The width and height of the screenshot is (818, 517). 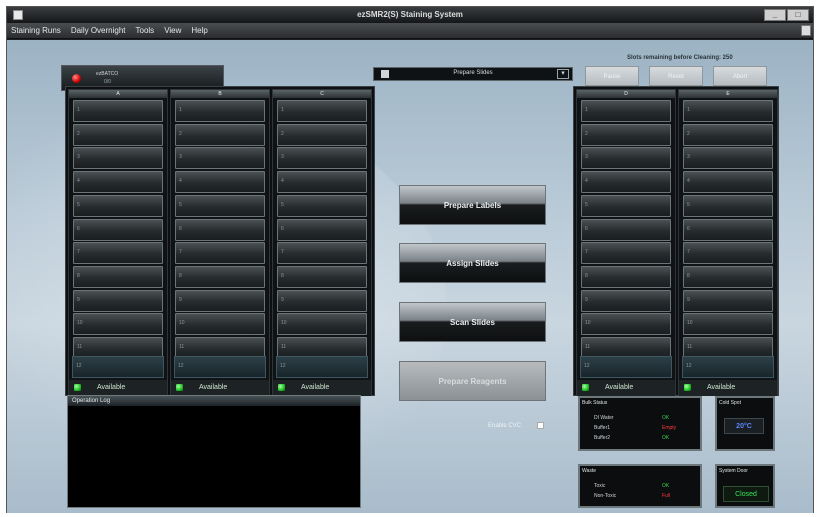 I want to click on menu-view: View, so click(x=172, y=30).